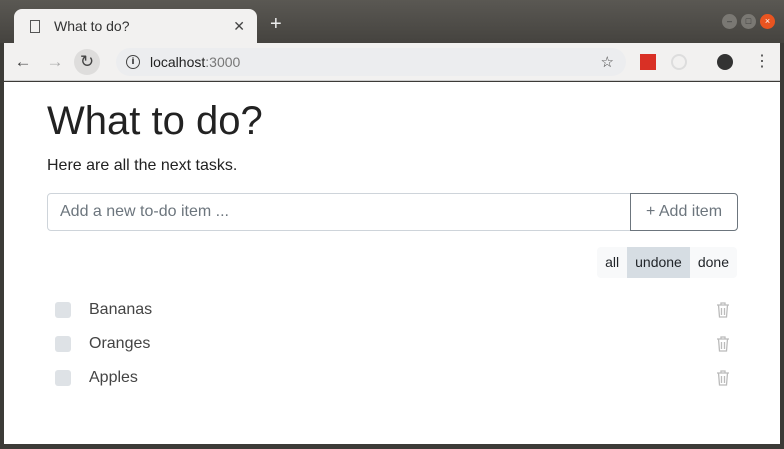 This screenshot has height=449, width=784. Describe the element at coordinates (392, 344) in the screenshot. I see `list-item: Oranges` at that location.